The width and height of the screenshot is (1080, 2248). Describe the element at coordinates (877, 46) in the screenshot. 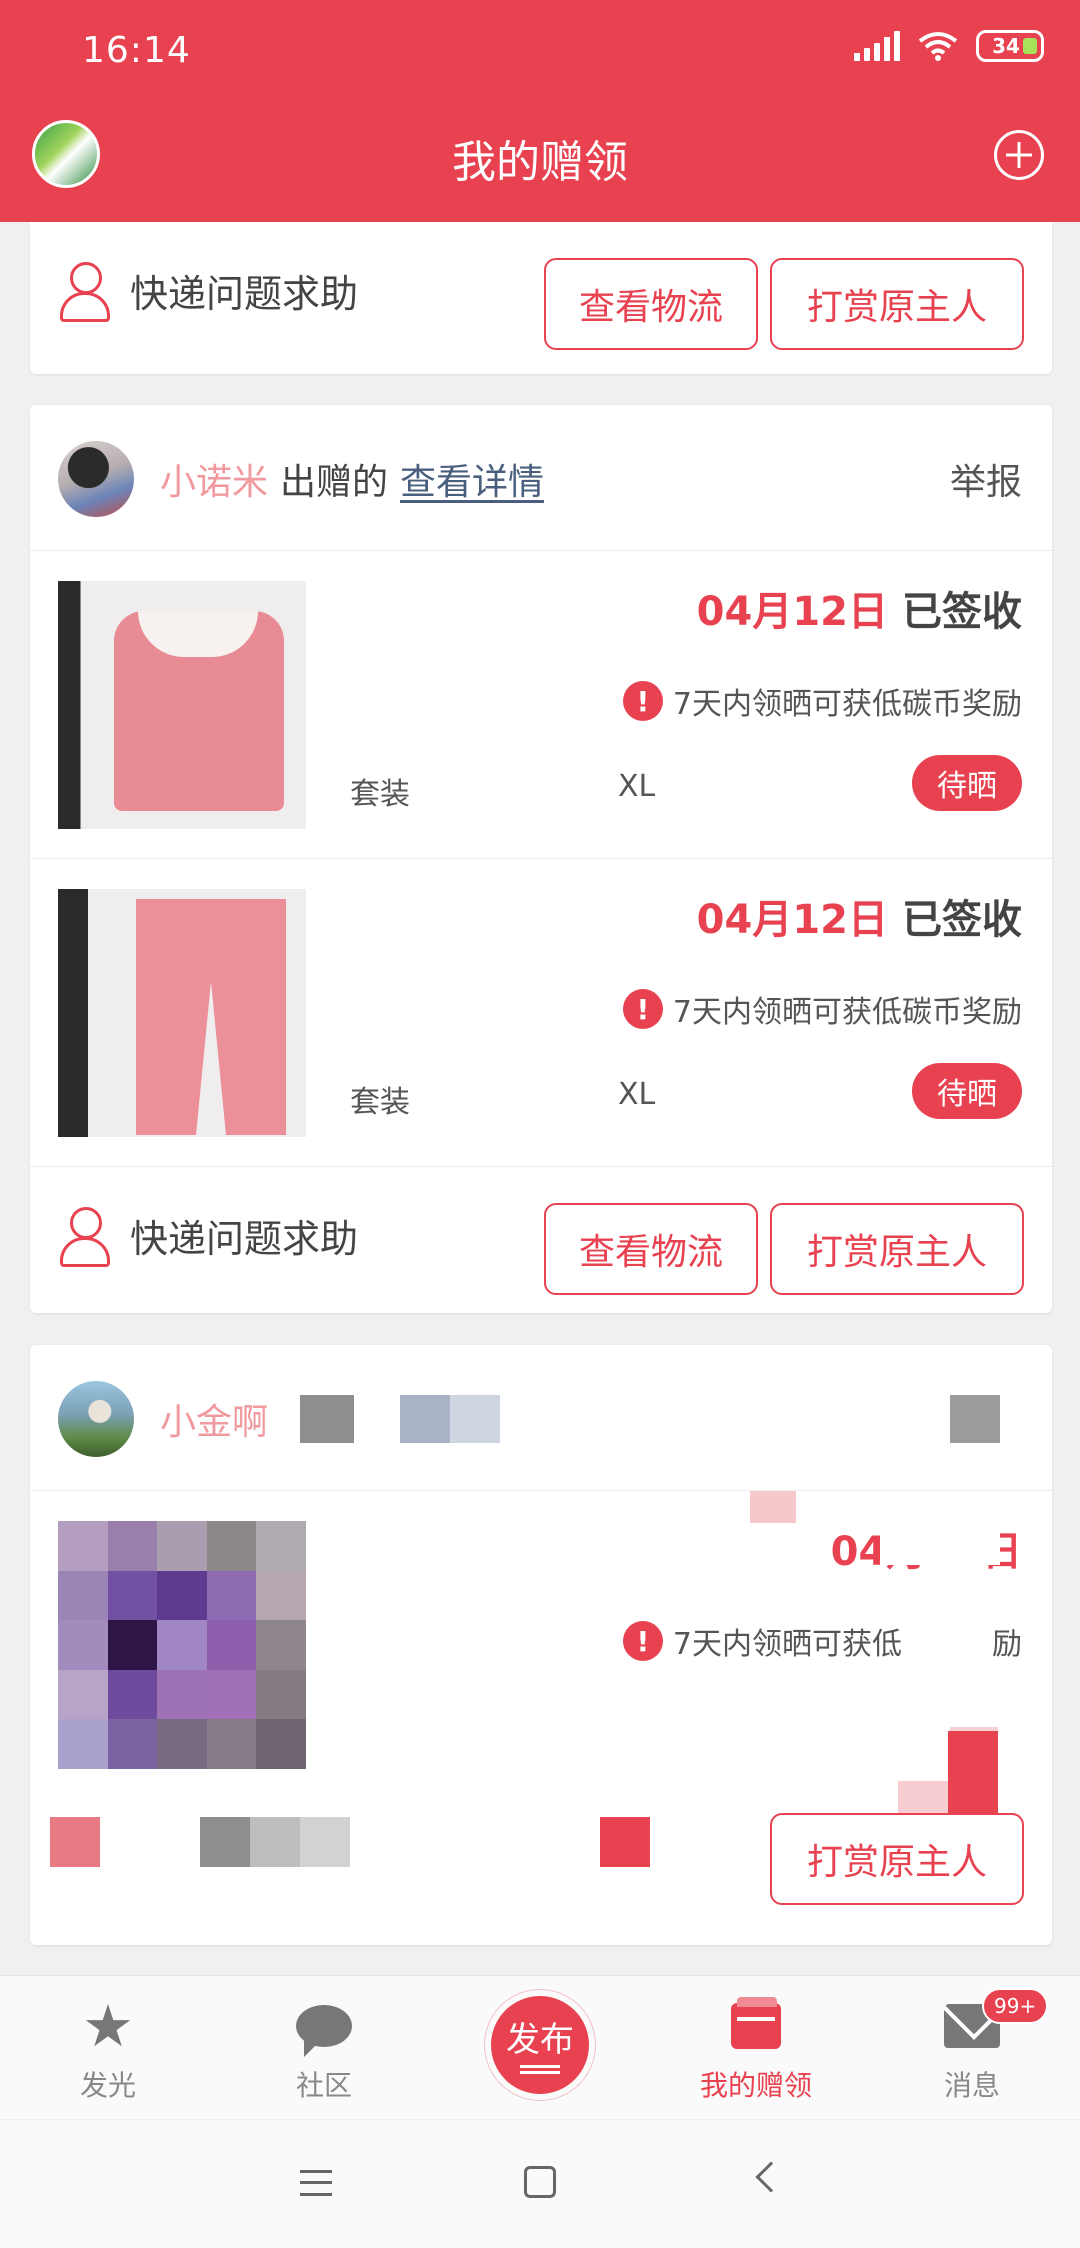

I see `signal-icon` at that location.